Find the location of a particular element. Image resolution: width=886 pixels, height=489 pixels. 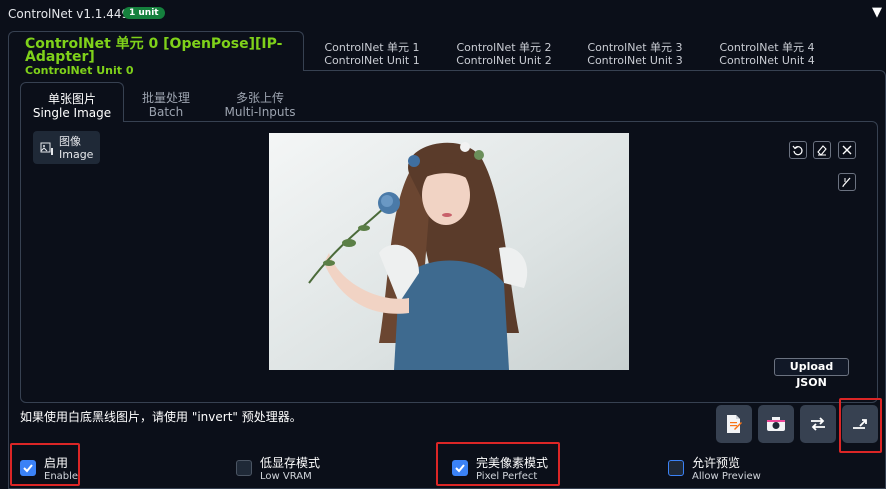

tab-unit-3-title: ControlNet 单元 3 is located at coordinates (635, 47).